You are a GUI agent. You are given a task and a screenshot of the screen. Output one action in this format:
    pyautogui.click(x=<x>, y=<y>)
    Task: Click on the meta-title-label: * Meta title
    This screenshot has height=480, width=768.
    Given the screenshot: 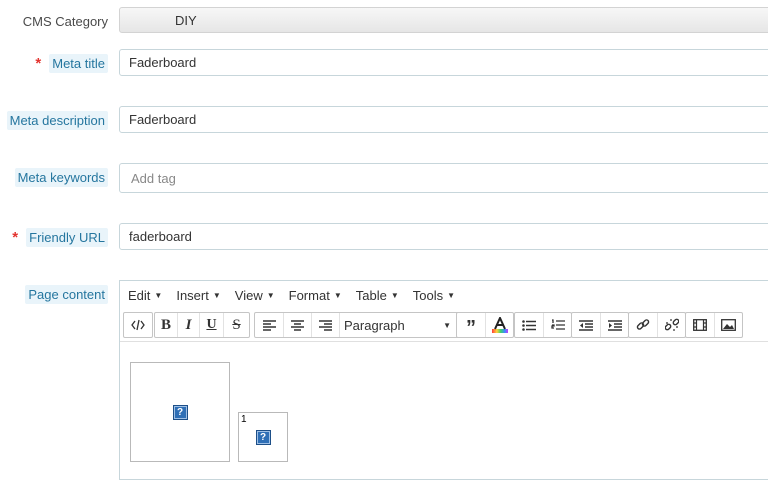 What is the action you would take?
    pyautogui.click(x=71, y=63)
    